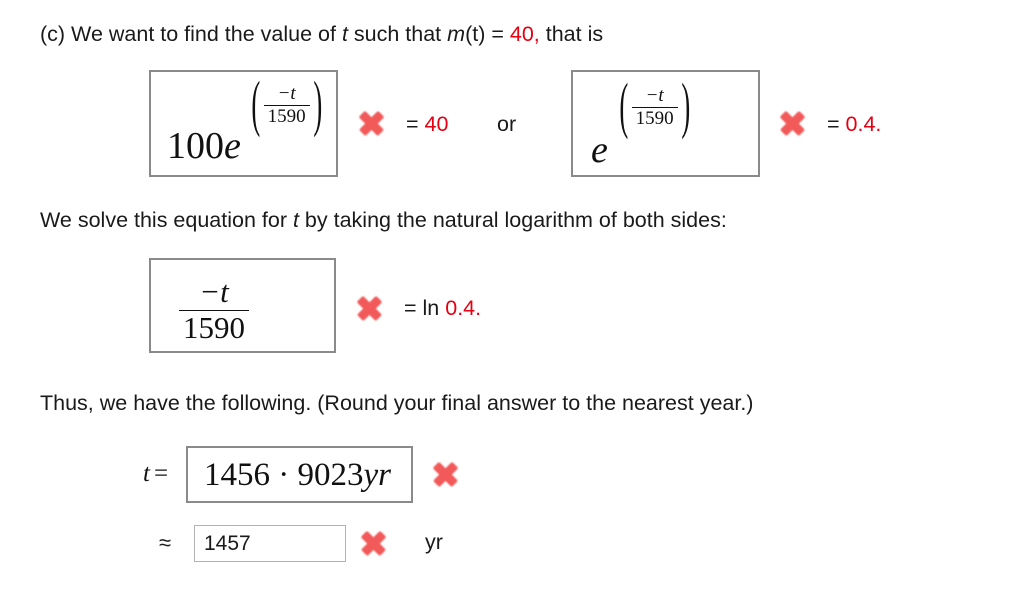  Describe the element at coordinates (412, 124) in the screenshot. I see `equals-operator-1: =` at that location.